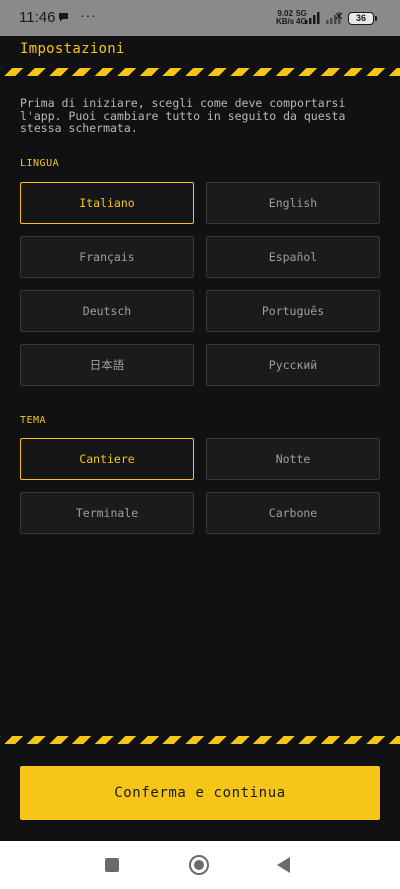 The height and width of the screenshot is (889, 400). I want to click on system-navigation-bar, so click(200, 865).